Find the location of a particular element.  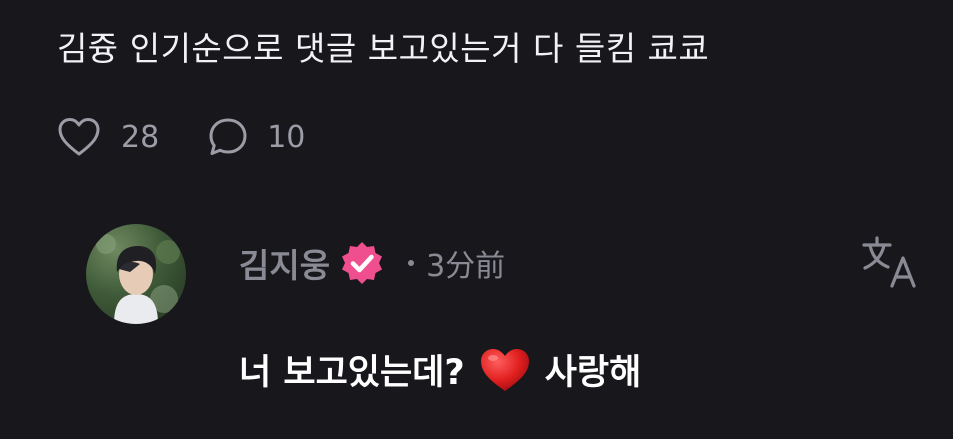

reply-text-before: 너 보고있는데? is located at coordinates (352, 373).